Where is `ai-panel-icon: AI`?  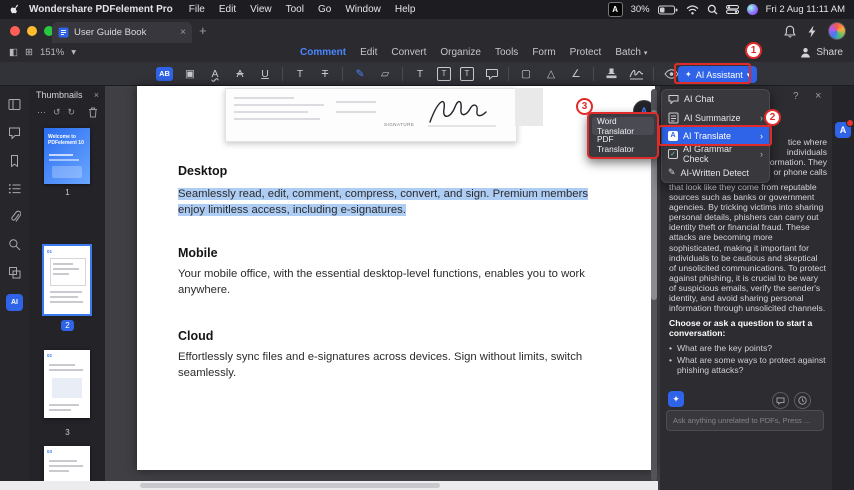
ai-panel-icon: AI is located at coordinates (14, 302).